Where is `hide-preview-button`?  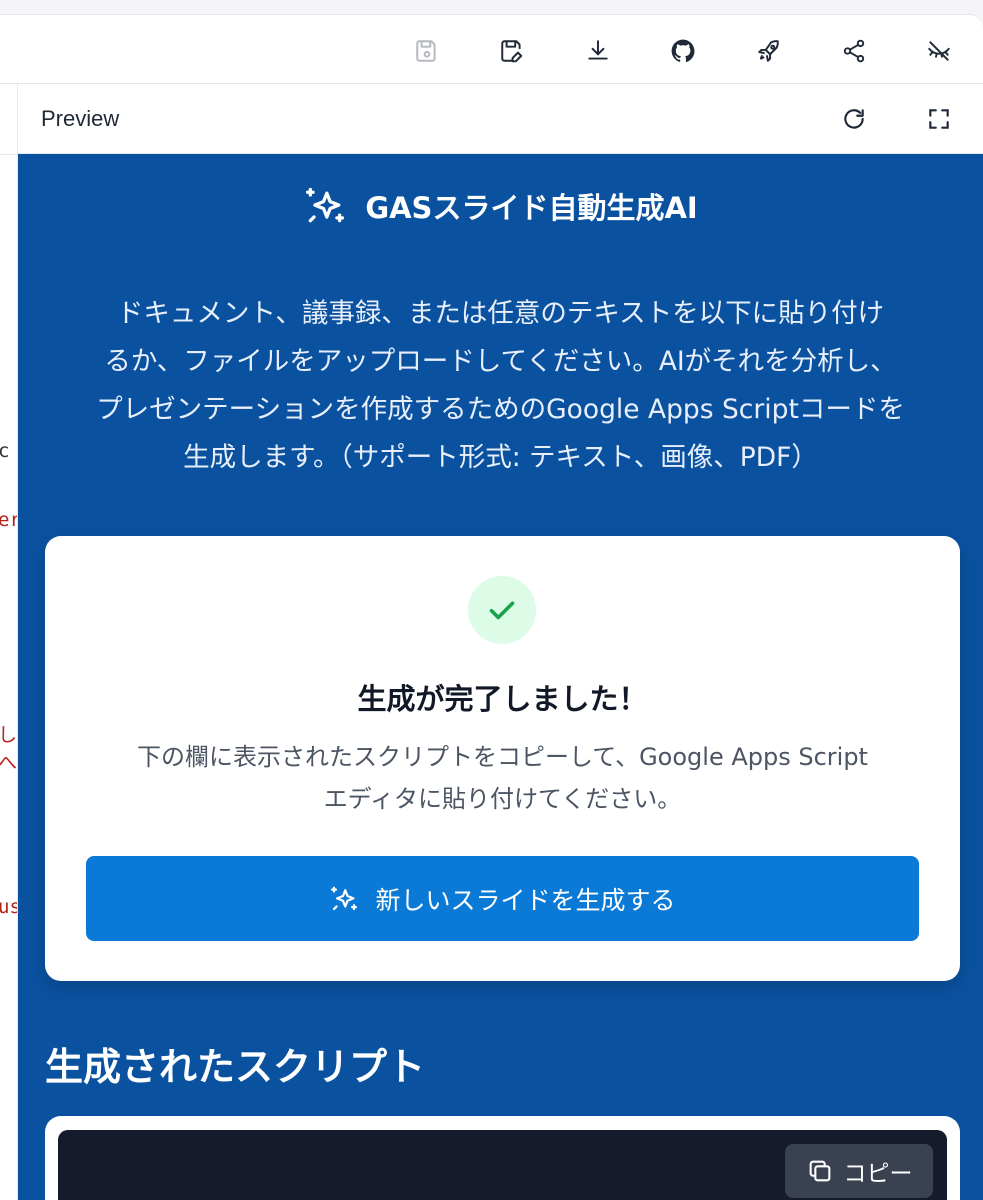
hide-preview-button is located at coordinates (939, 51).